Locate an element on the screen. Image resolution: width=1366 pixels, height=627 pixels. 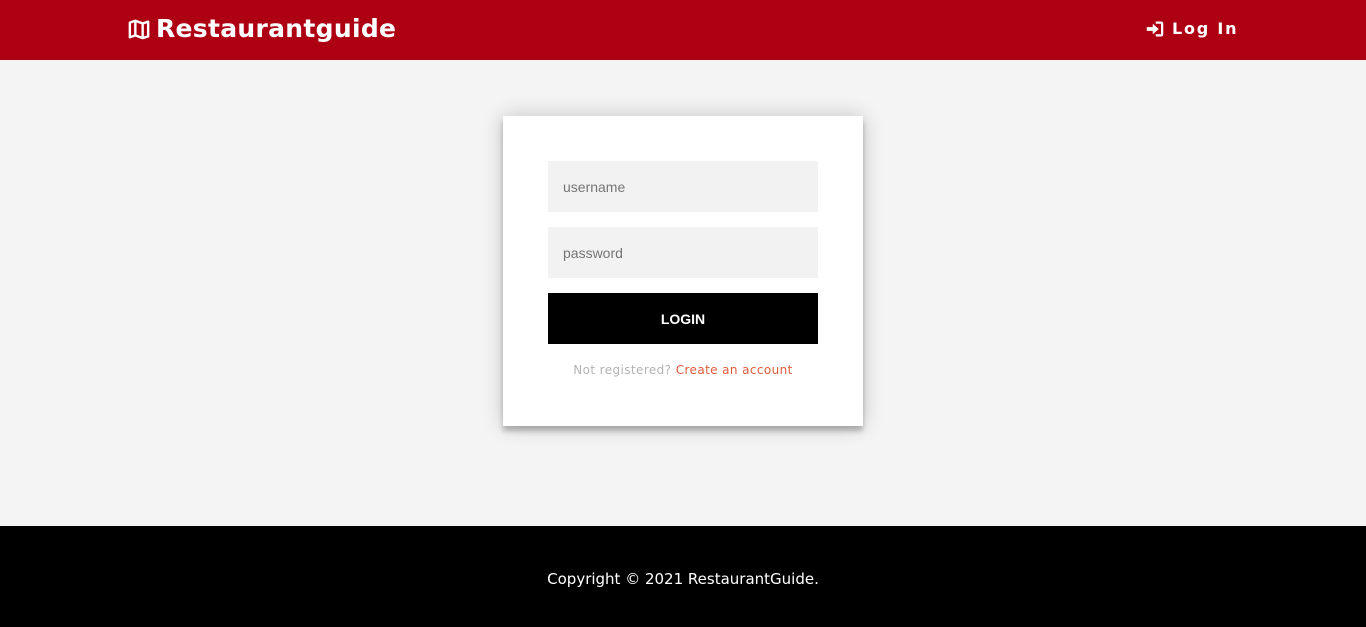
login-card: LOGIN Not registered? Create an account is located at coordinates (683, 271).